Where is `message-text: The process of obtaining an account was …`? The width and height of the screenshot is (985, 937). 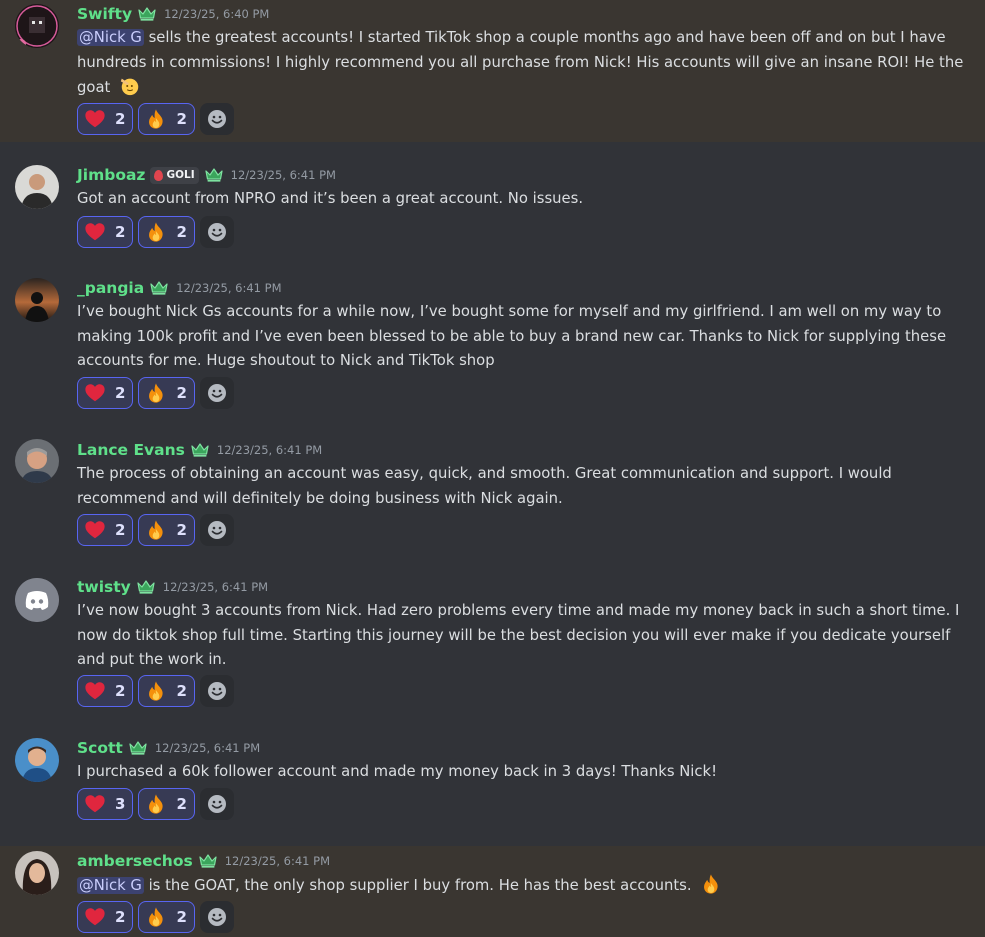
message-text: The process of obtaining an account was … is located at coordinates (484, 486).